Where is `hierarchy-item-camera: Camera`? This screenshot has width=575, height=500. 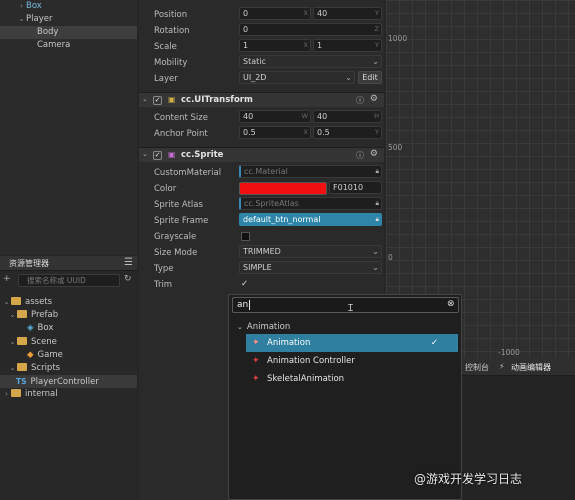 hierarchy-item-camera: Camera is located at coordinates (68, 45).